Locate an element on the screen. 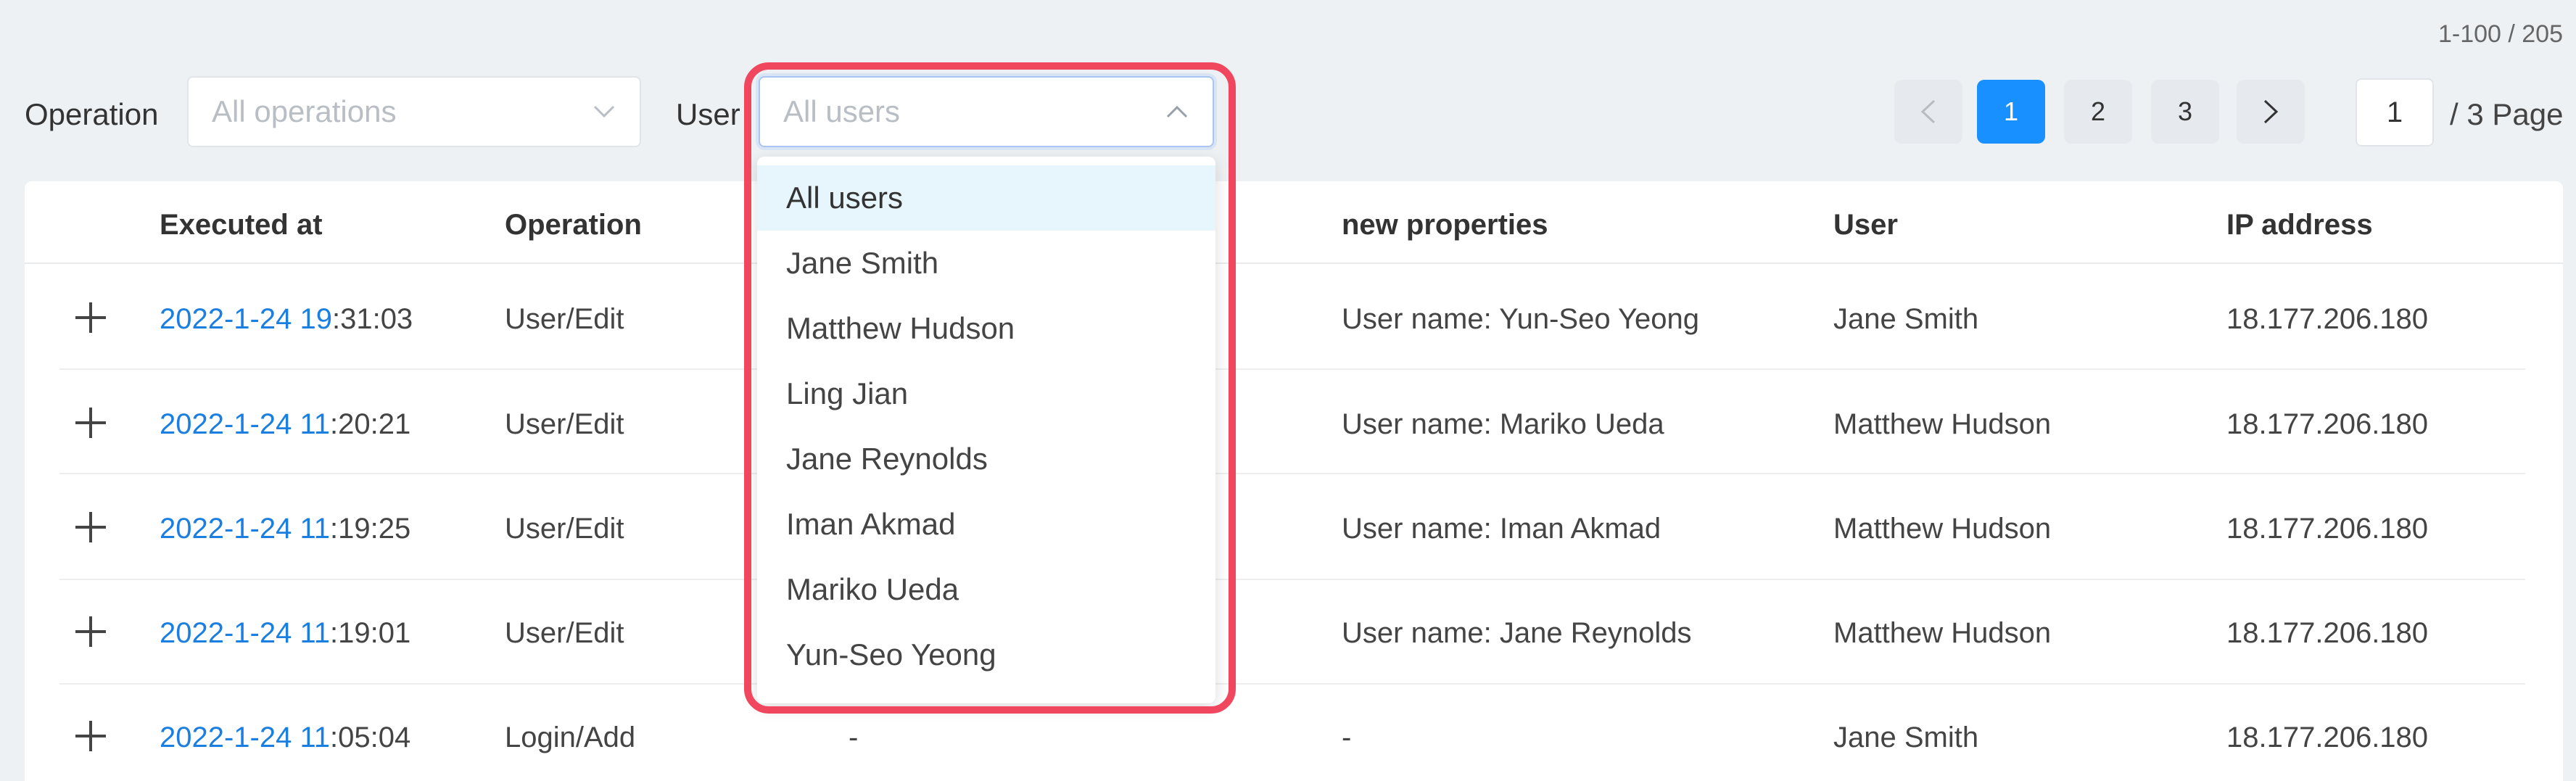 Image resolution: width=2576 pixels, height=781 pixels. table-row-new-properties: User name: Jane Reynolds is located at coordinates (1517, 633).